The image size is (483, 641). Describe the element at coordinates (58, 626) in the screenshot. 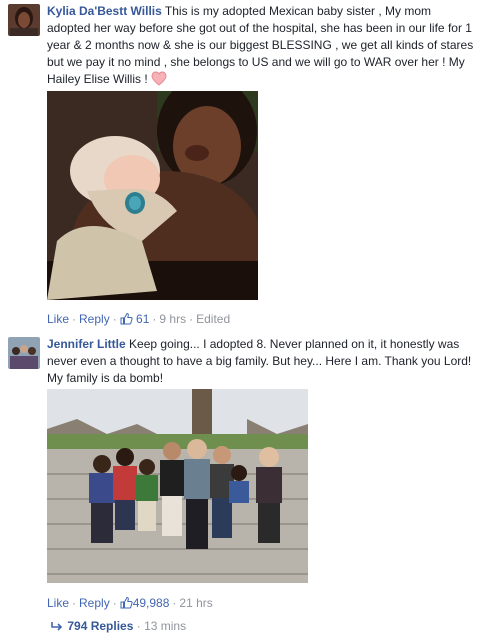

I see `reply-arrow-icon` at that location.